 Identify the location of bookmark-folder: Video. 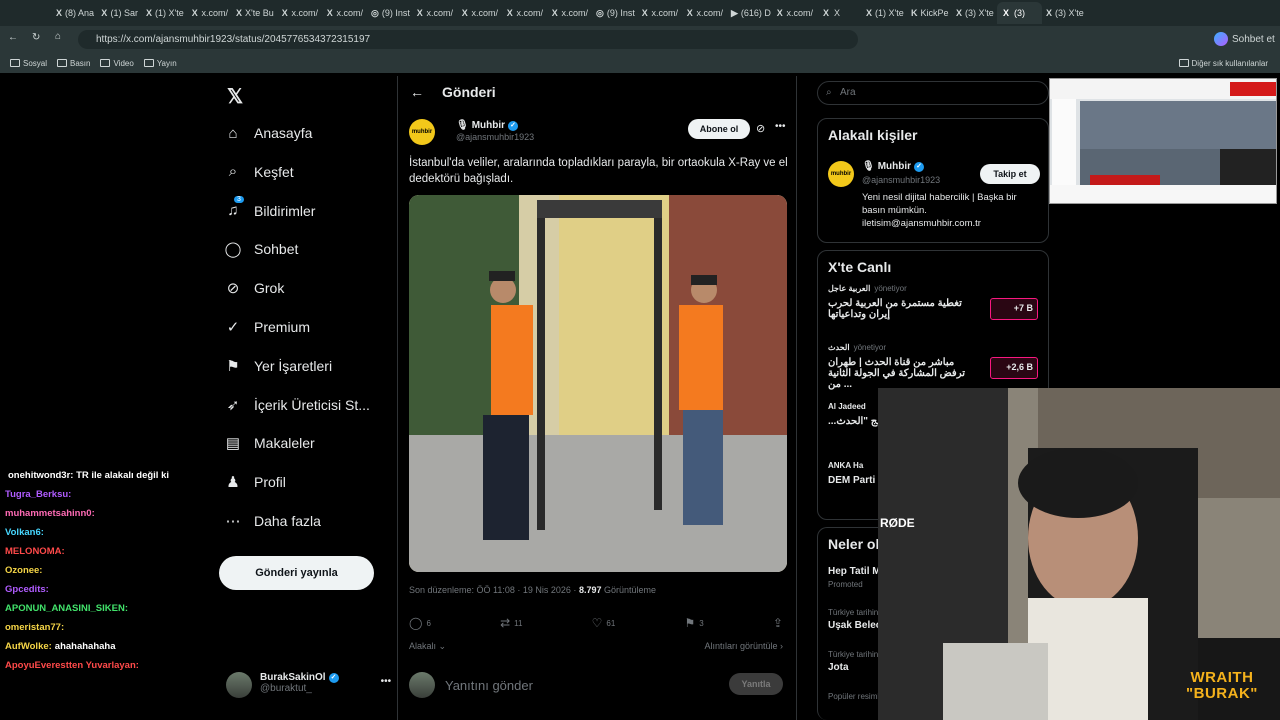
(117, 63).